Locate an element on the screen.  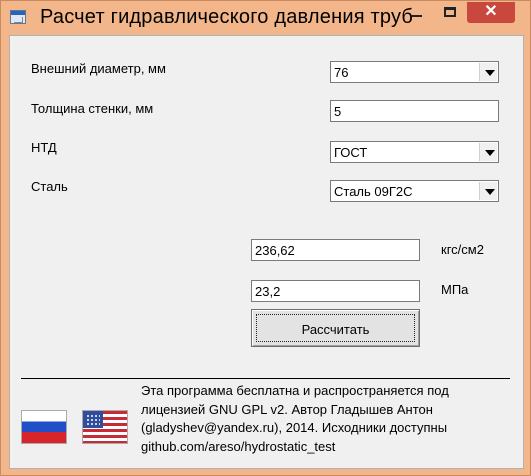
minimize-icon is located at coordinates (416, 16).